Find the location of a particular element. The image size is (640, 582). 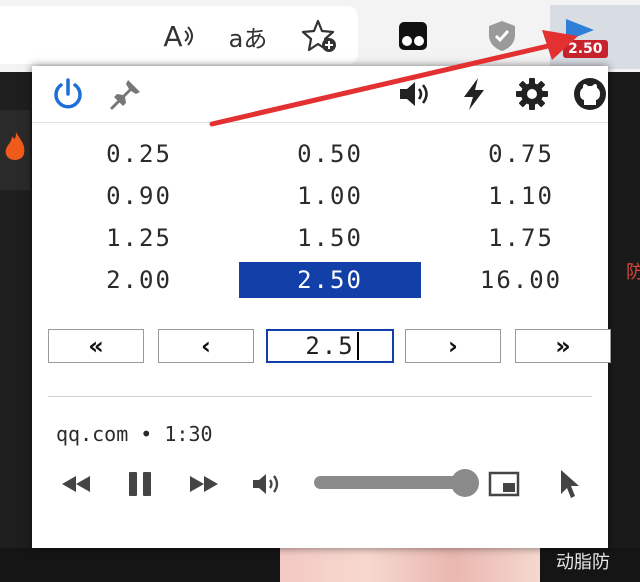

speed-option: 0.75 is located at coordinates (521, 154).